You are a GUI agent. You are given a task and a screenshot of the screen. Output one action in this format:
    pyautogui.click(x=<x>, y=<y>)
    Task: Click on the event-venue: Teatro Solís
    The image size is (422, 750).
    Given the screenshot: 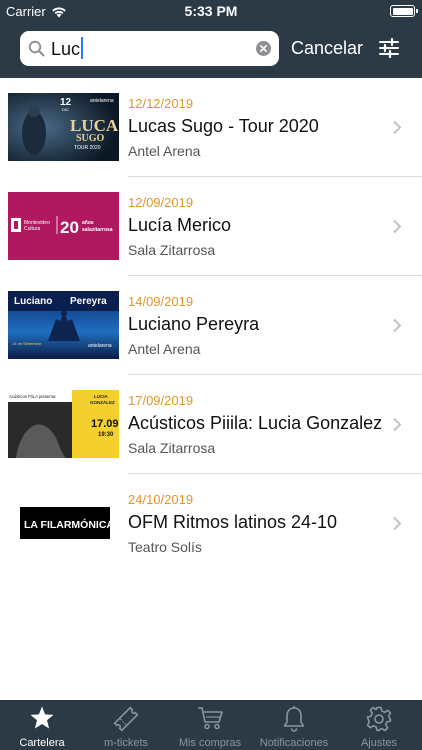 What is the action you would take?
    pyautogui.click(x=165, y=547)
    